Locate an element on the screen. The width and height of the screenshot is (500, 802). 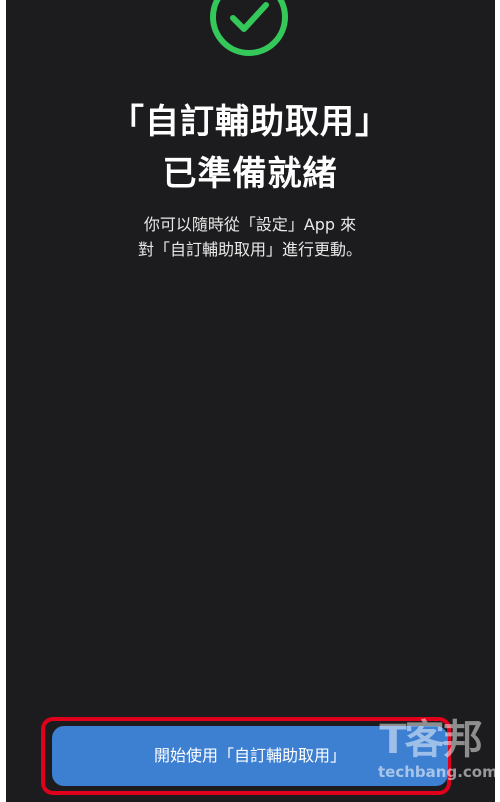
description-text: 你可以隨時從「設定」App 來 對「自訂輔助取用」進行更動。 is located at coordinates (250, 237).